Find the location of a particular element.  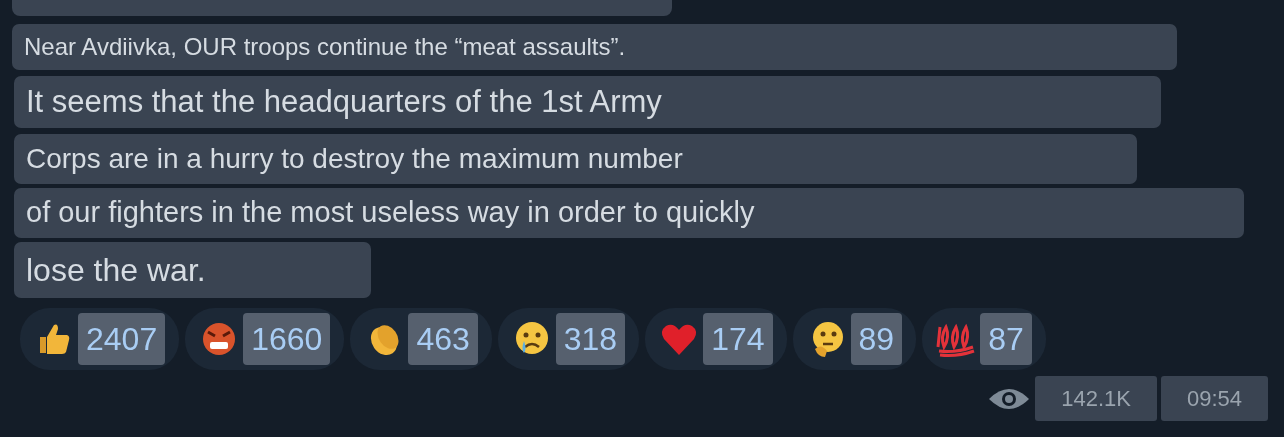

message-text: Near Avdiivka, OUR troops continue the “meat assaults”. is located at coordinates (594, 47).